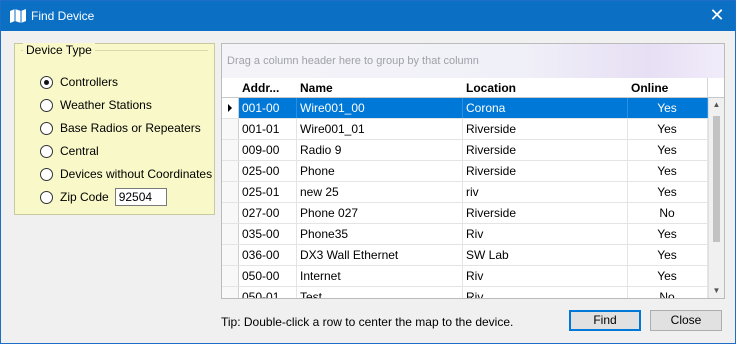 This screenshot has width=736, height=344. What do you see at coordinates (605, 320) in the screenshot?
I see `find-button: Find` at bounding box center [605, 320].